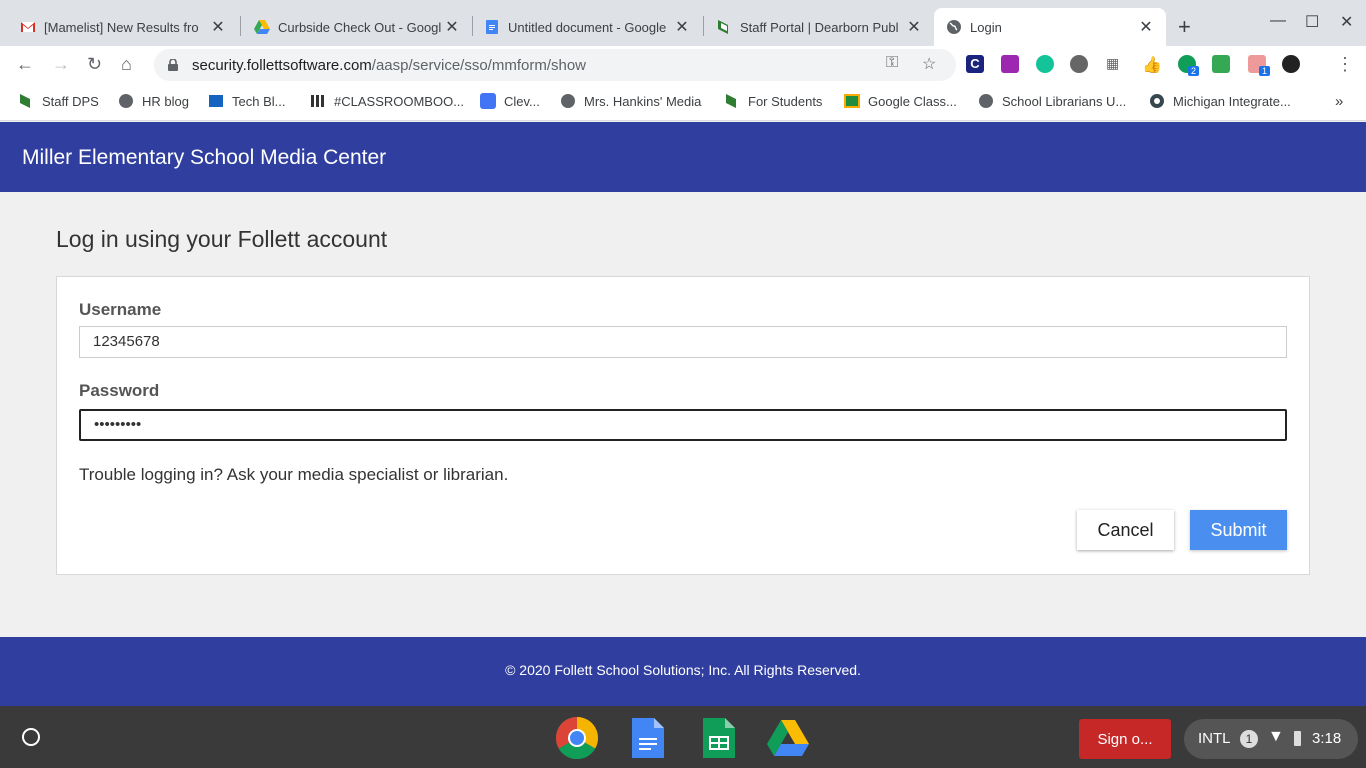  What do you see at coordinates (683, 737) in the screenshot?
I see `os-shelf: Sign o... INTL 1 ▼ 3:18` at bounding box center [683, 737].